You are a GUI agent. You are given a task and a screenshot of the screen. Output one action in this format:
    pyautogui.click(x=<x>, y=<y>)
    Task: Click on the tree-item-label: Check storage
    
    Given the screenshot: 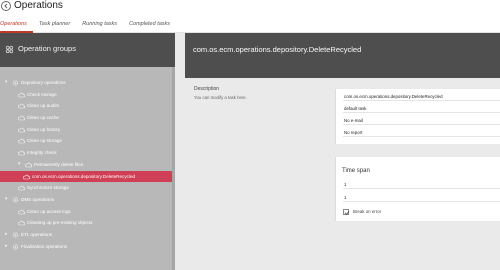 What is the action you would take?
    pyautogui.click(x=42, y=94)
    